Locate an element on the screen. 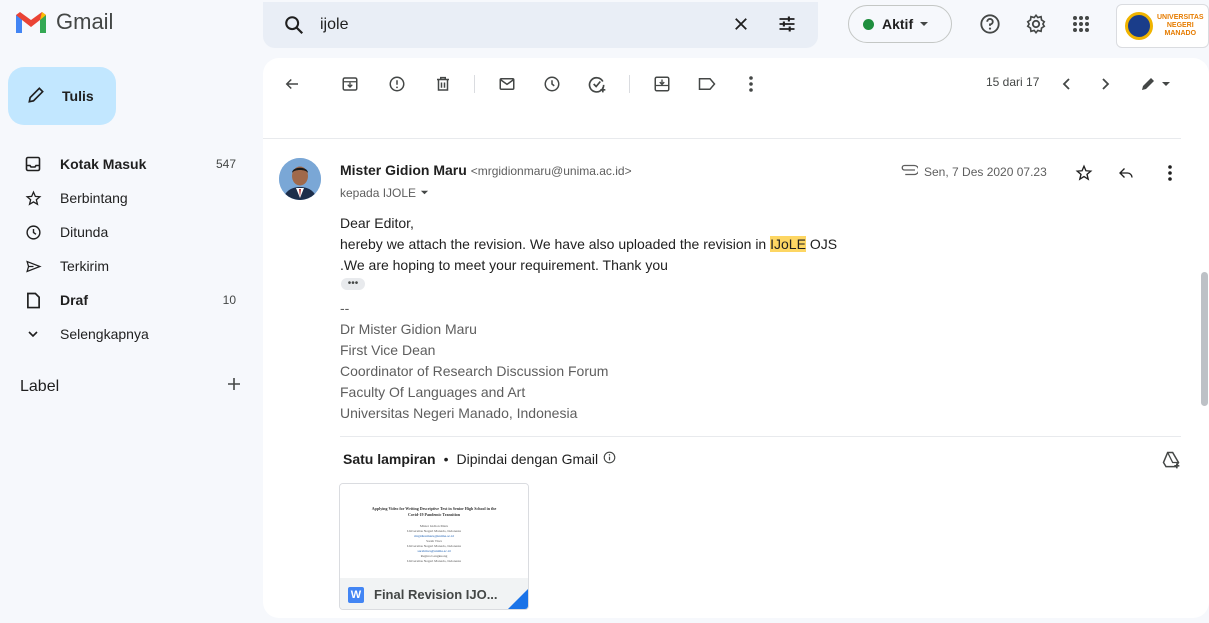  snooze-clock-icon is located at coordinates (552, 84).